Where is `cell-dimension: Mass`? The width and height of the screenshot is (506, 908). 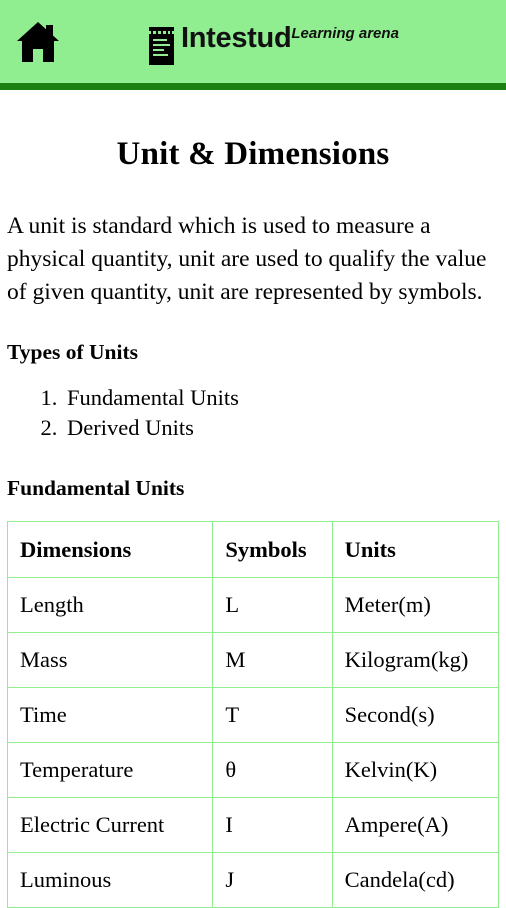
cell-dimension: Mass is located at coordinates (110, 660).